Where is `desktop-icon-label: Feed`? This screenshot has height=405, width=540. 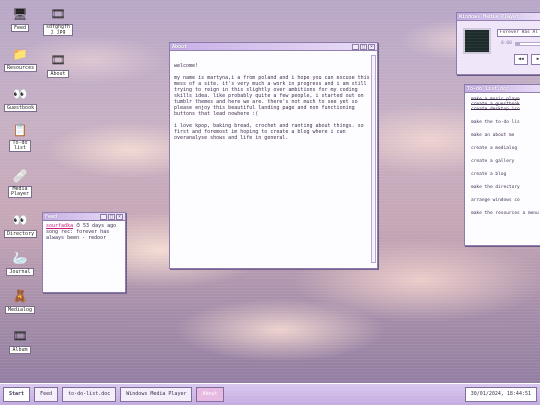
desktop-icon-label: Feed is located at coordinates (20, 28).